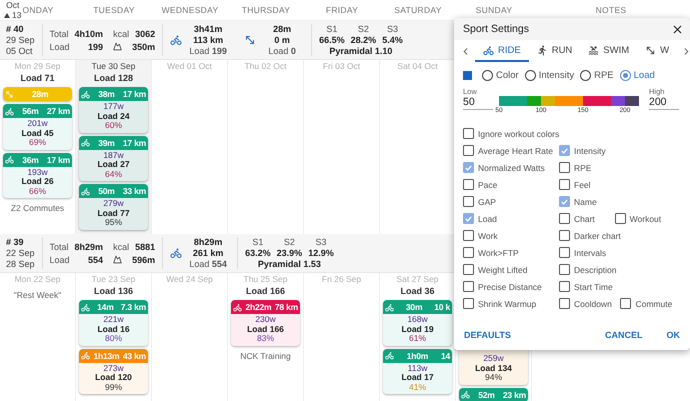 The image size is (690, 401). What do you see at coordinates (342, 66) in the screenshot?
I see `day-date: Fri 03 Oct` at bounding box center [342, 66].